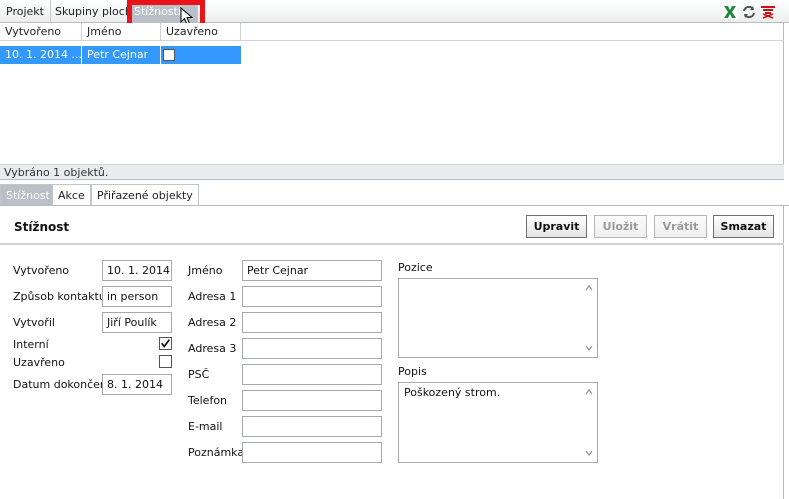 This screenshot has width=789, height=499. I want to click on grid-header: Vytvořeno Jméno Uzavřeno, so click(392, 32).